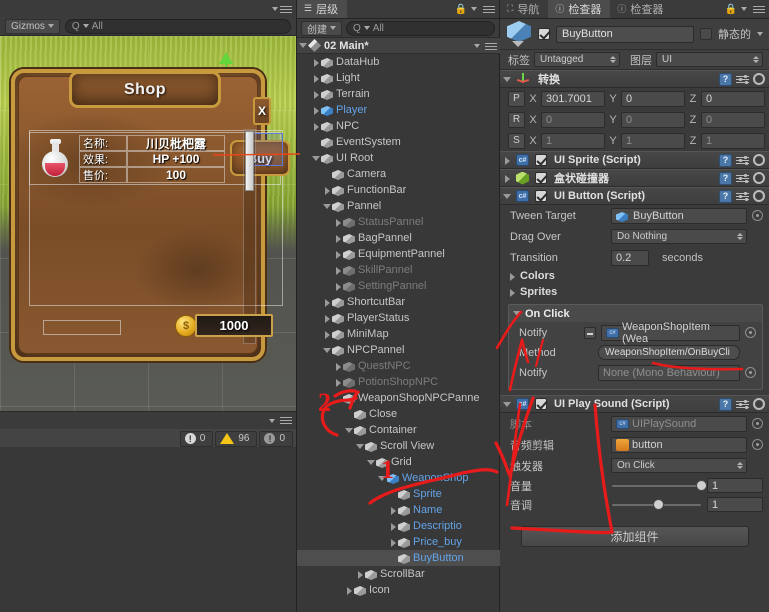 The height and width of the screenshot is (612, 769). What do you see at coordinates (399, 78) in the screenshot?
I see `hierarchy-item-light: Light` at bounding box center [399, 78].